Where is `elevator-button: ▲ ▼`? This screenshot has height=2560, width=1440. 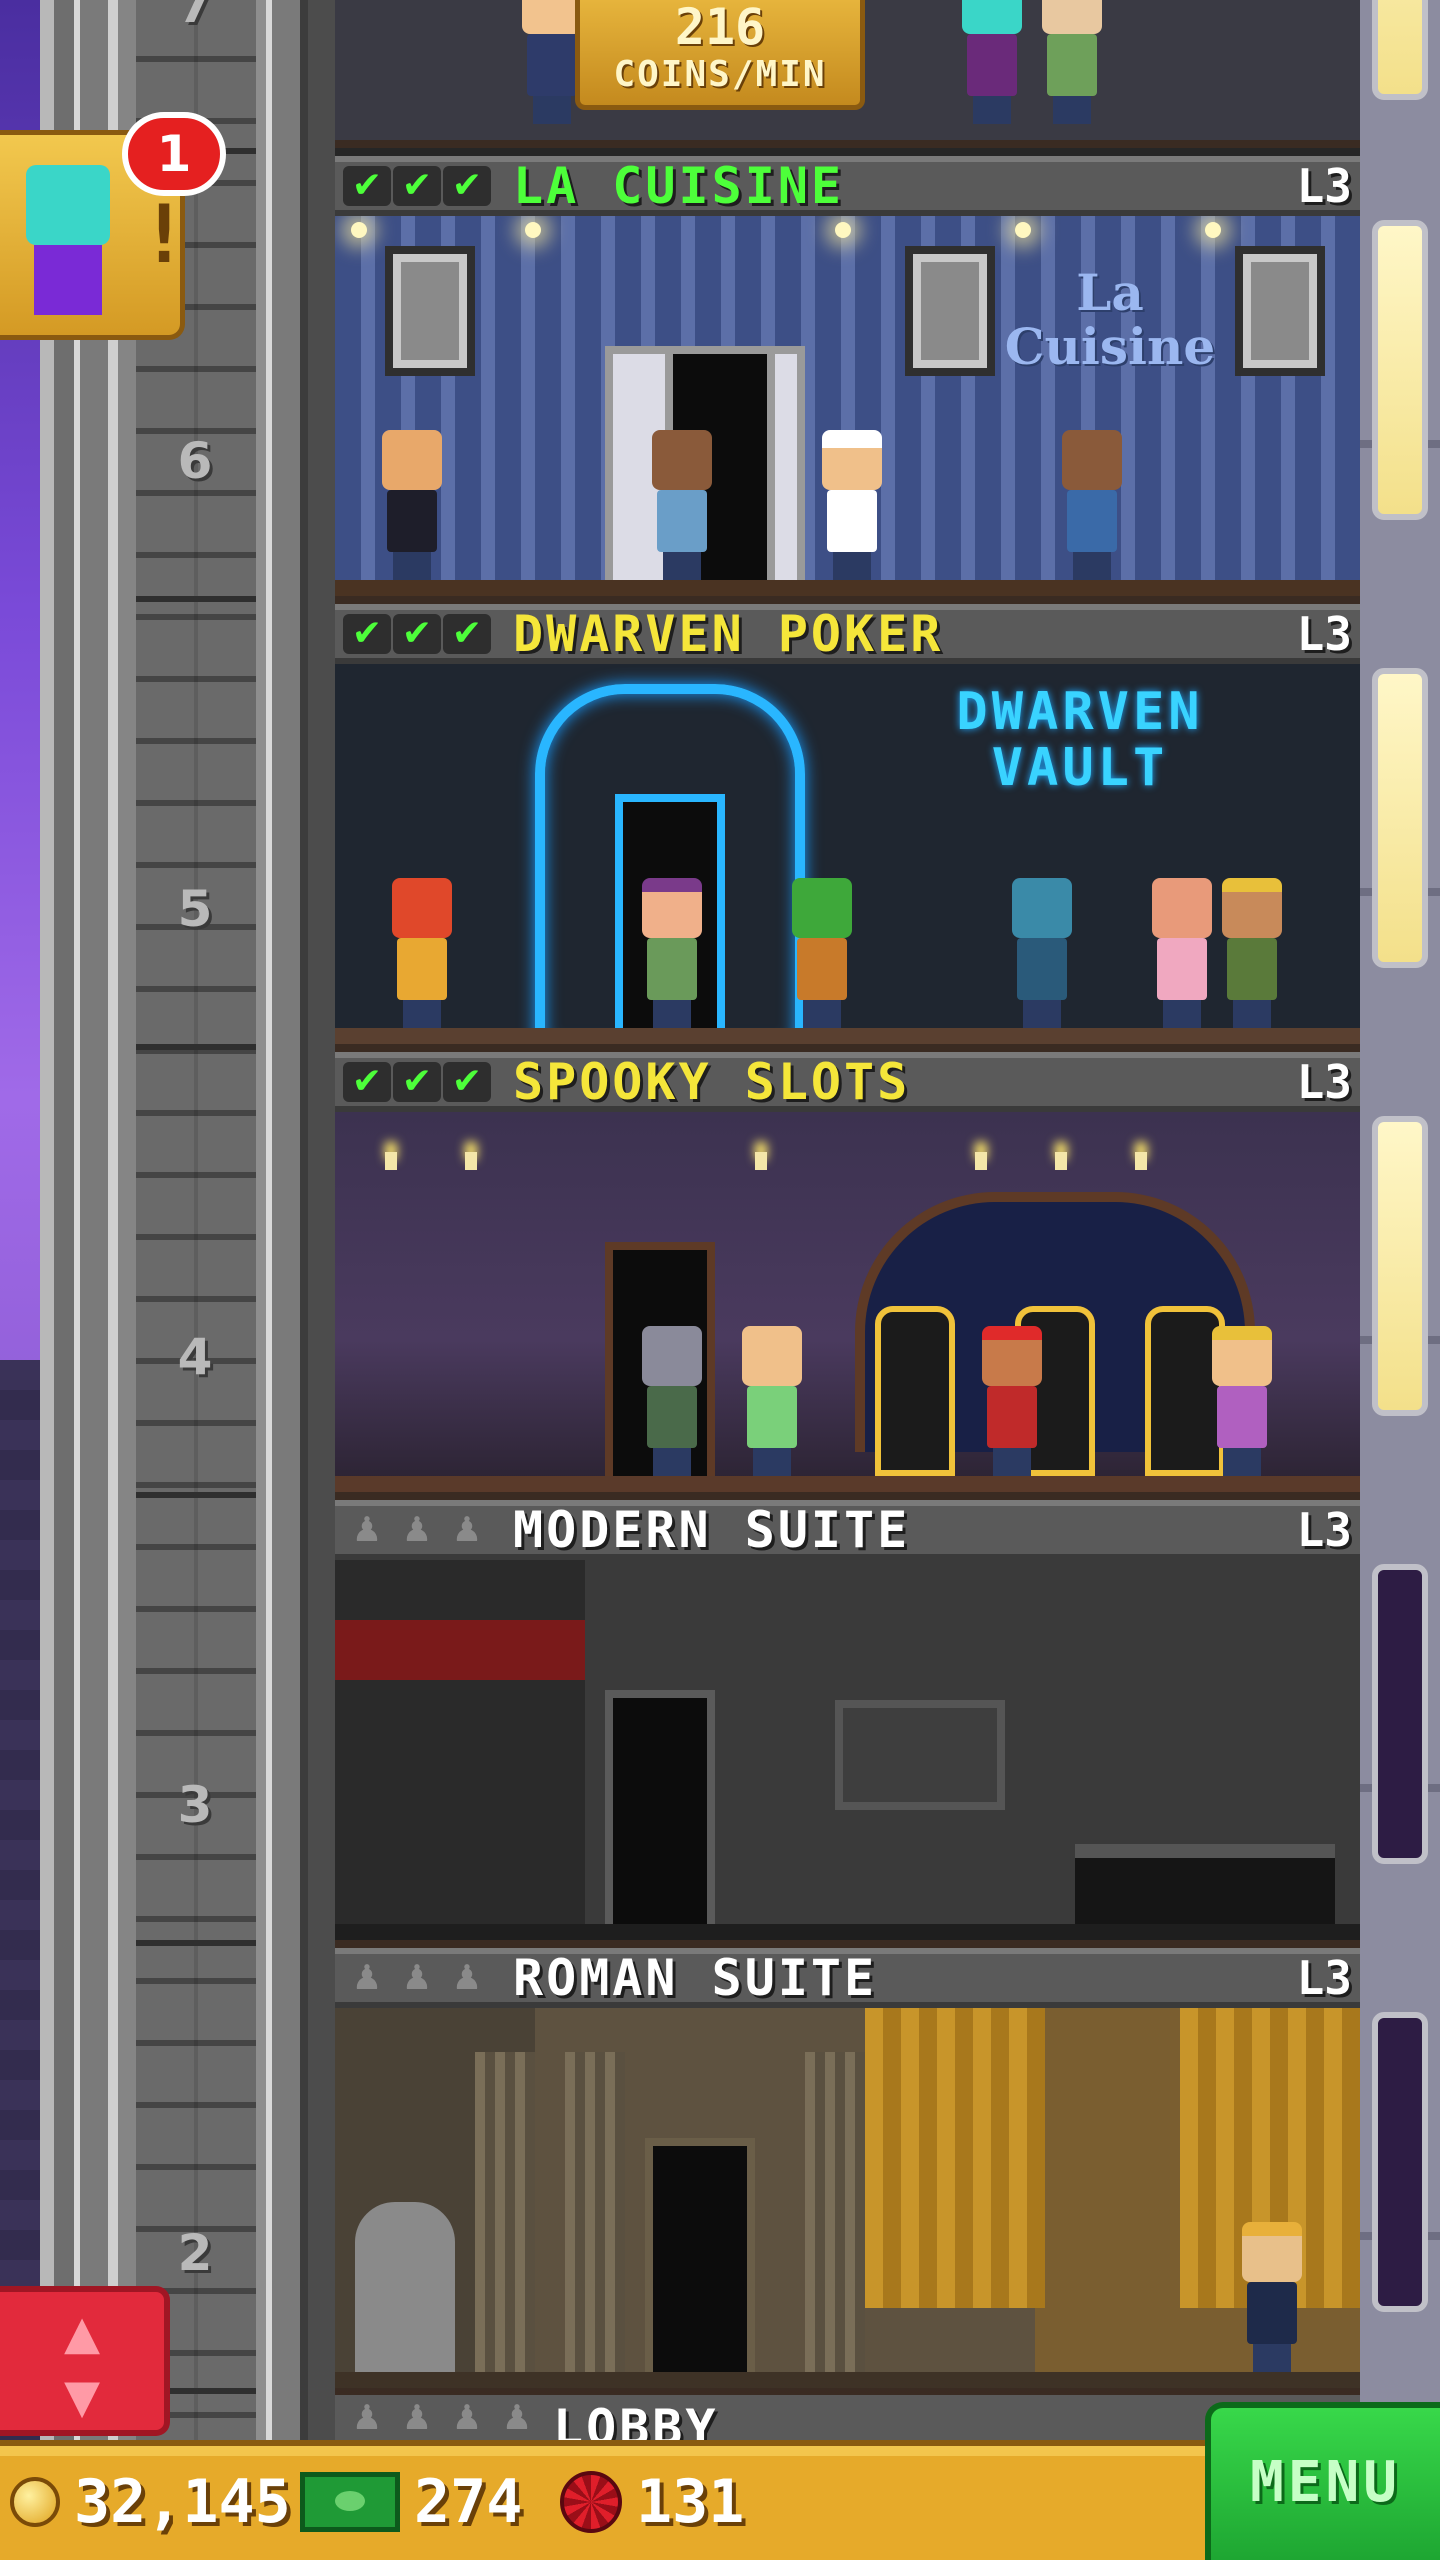 elevator-button: ▲ ▼ is located at coordinates (85, 2361).